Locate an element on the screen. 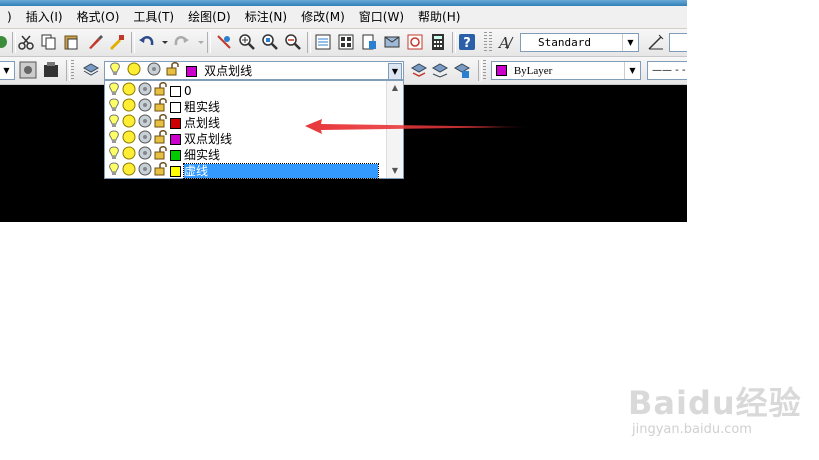 This screenshot has height=460, width=819. red-arrow-shape is located at coordinates (417, 126).